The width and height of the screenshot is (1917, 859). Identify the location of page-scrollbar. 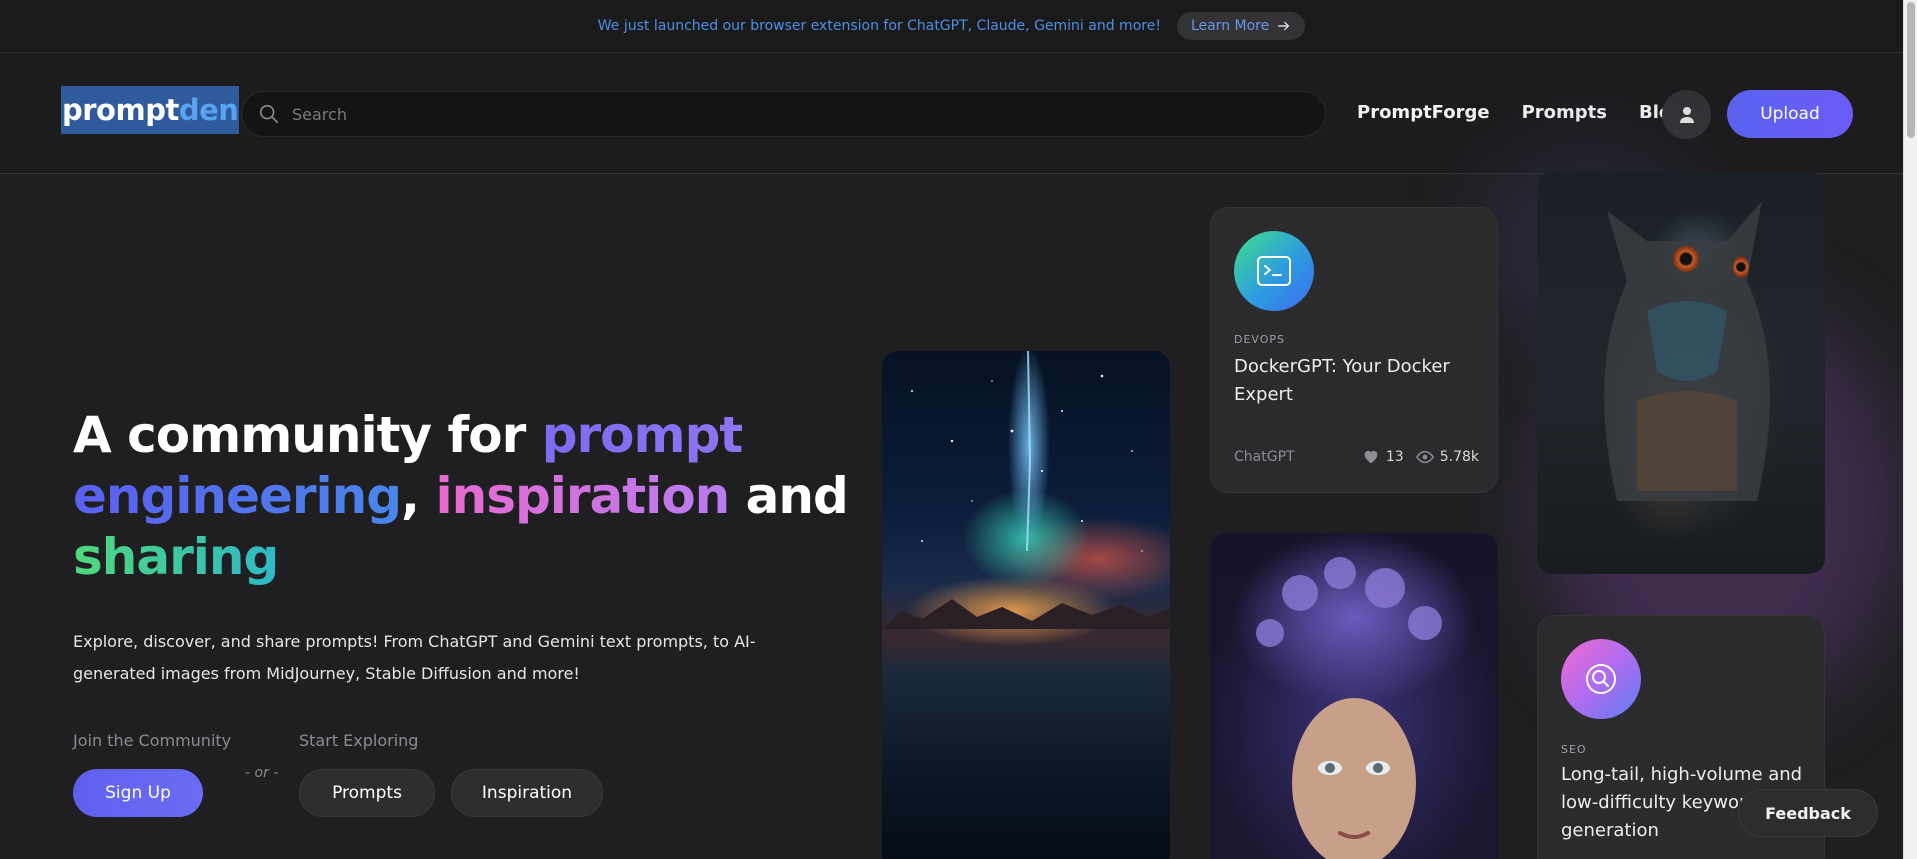
(1910, 429).